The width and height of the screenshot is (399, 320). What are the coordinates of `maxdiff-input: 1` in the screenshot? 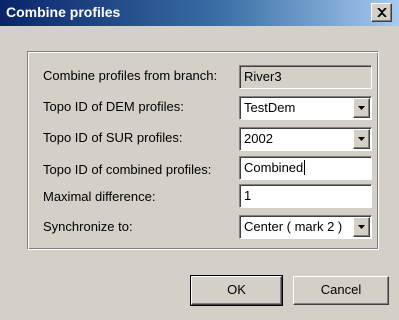 It's located at (305, 196).